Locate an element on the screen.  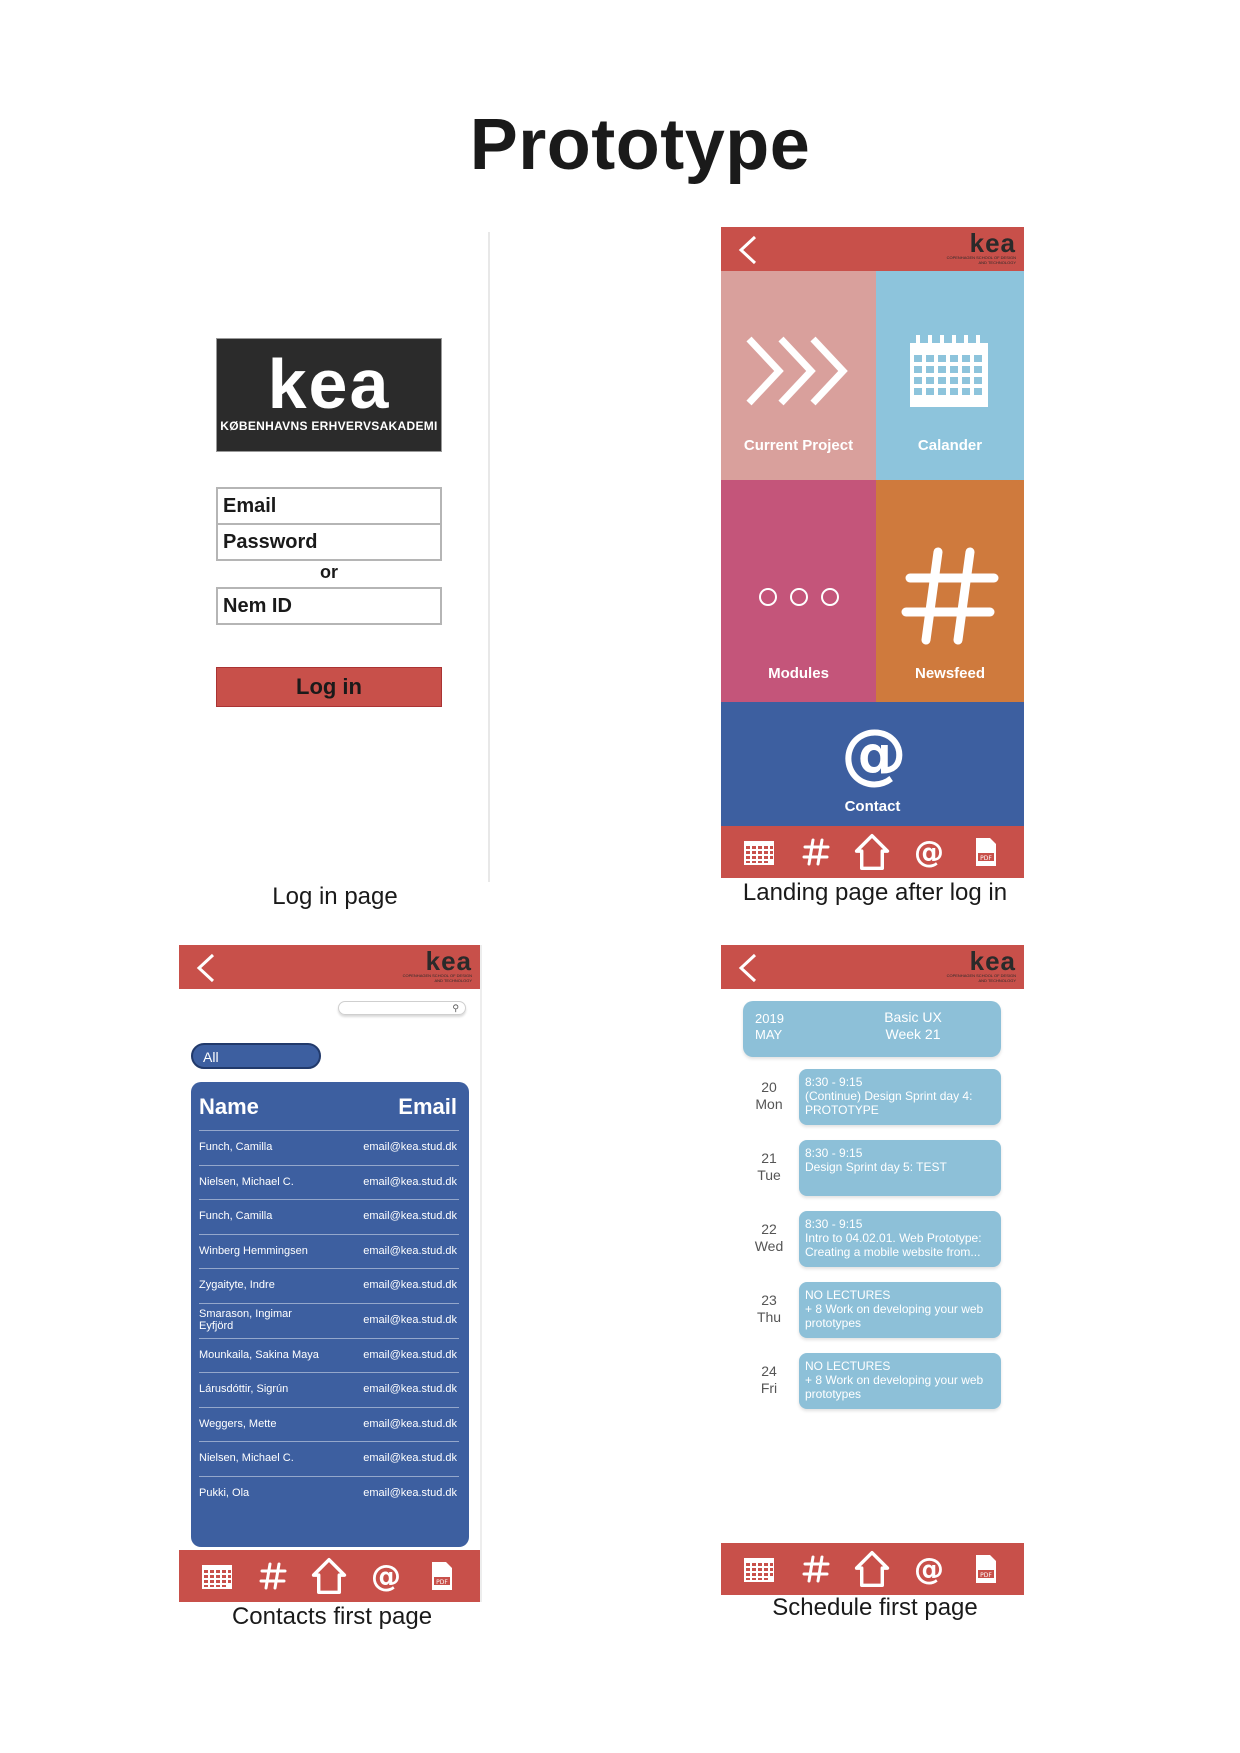
tile-modules: Modules is located at coordinates (798, 591).